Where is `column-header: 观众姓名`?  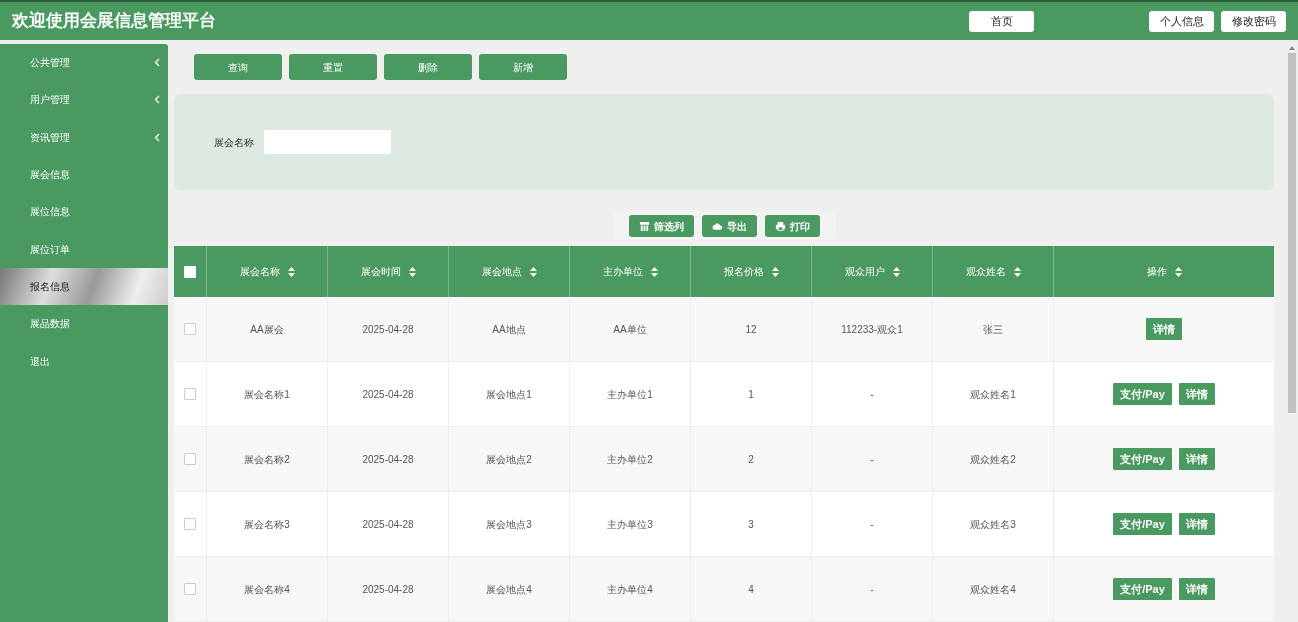 column-header: 观众姓名 is located at coordinates (985, 271).